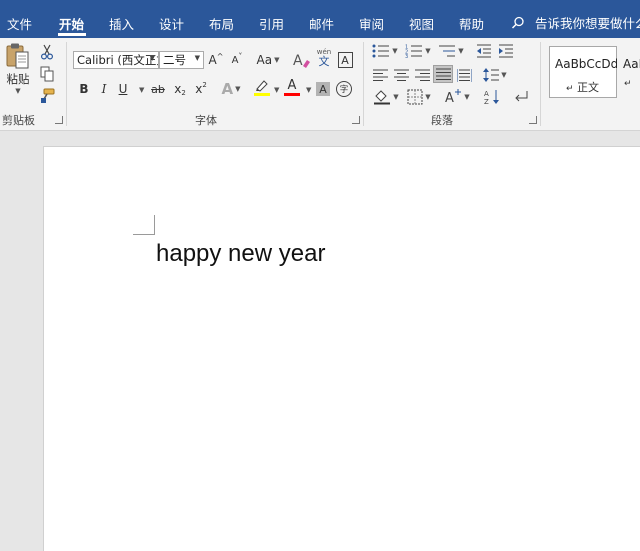 The image size is (640, 551). I want to click on clipboard-dialog-launcher, so click(59, 120).